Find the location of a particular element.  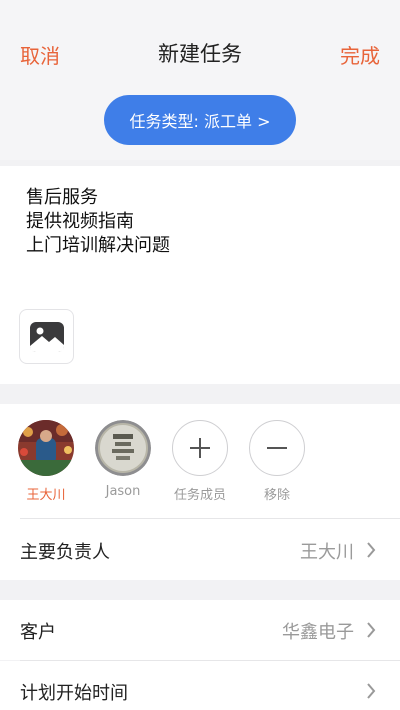

owner-label: 主要负责人 is located at coordinates (65, 552).